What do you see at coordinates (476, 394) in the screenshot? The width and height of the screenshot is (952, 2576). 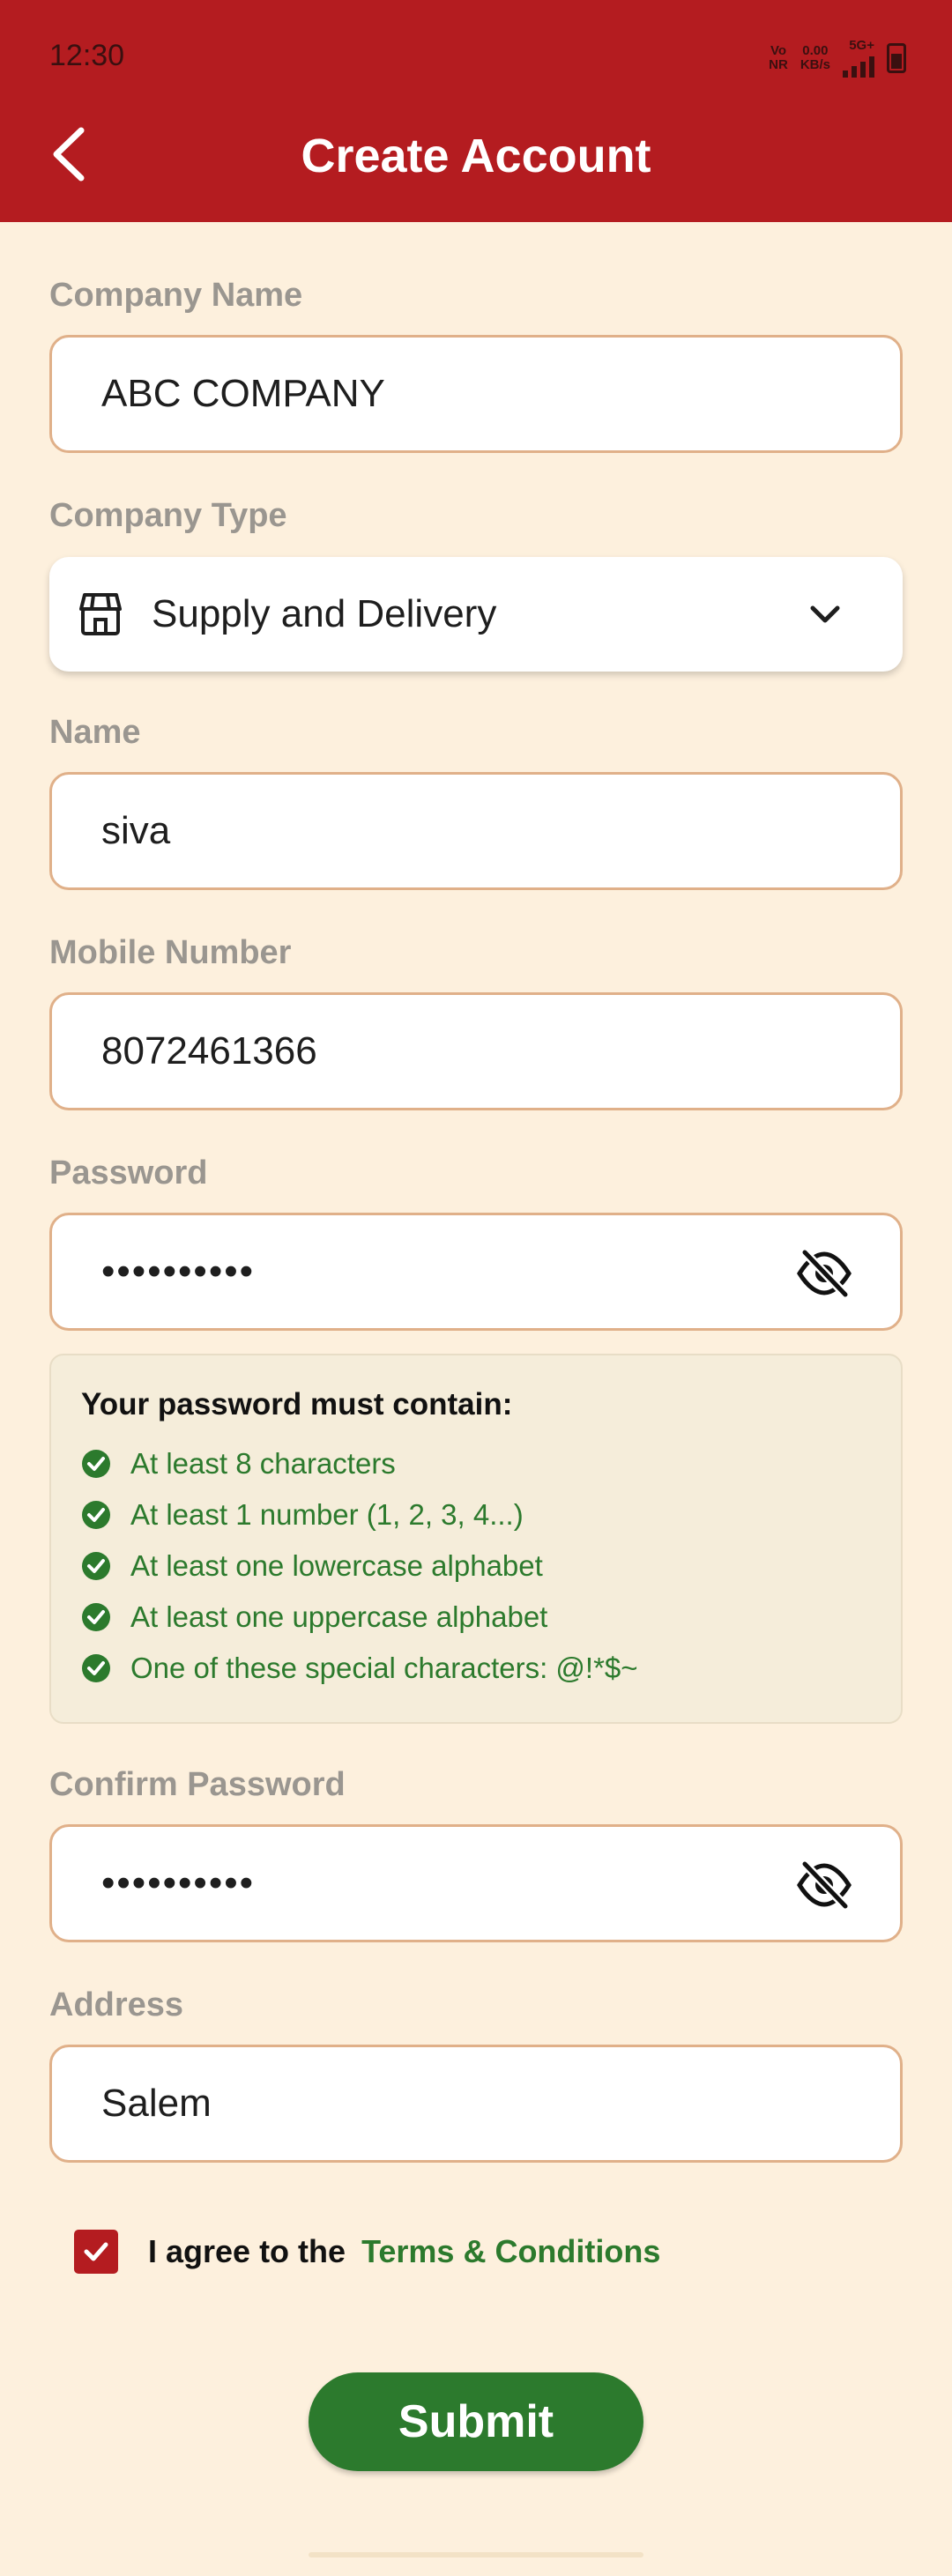 I see `company-name-field: ABC COMPANY` at bounding box center [476, 394].